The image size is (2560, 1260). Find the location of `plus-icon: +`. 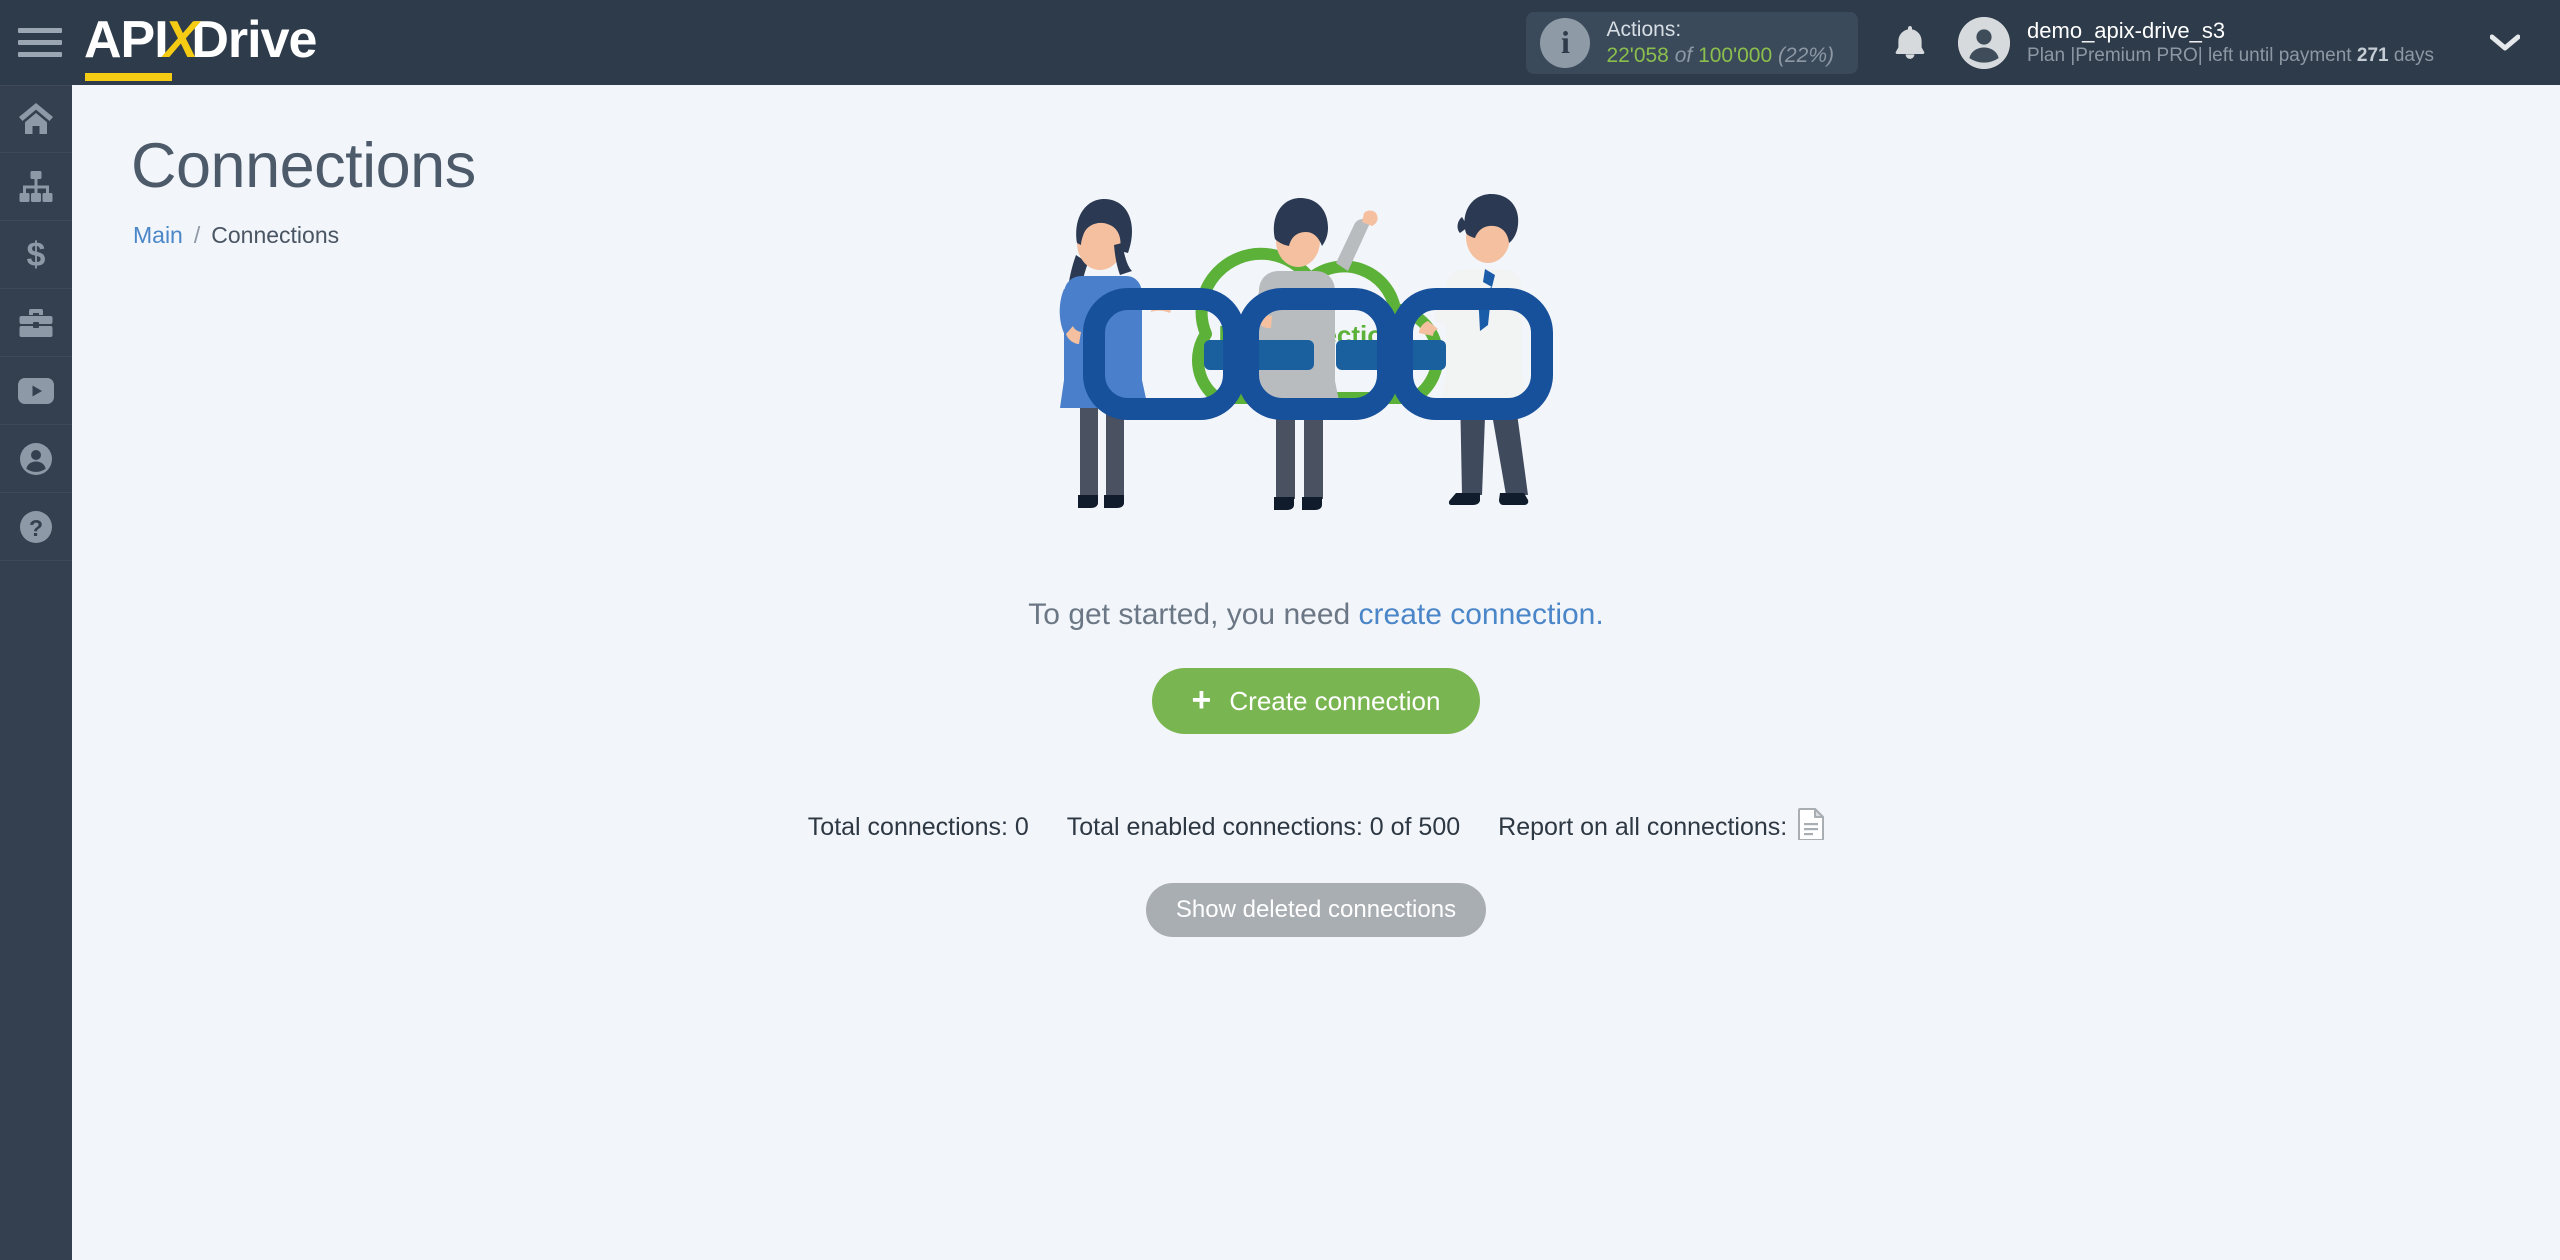

plus-icon: + is located at coordinates (1201, 700).